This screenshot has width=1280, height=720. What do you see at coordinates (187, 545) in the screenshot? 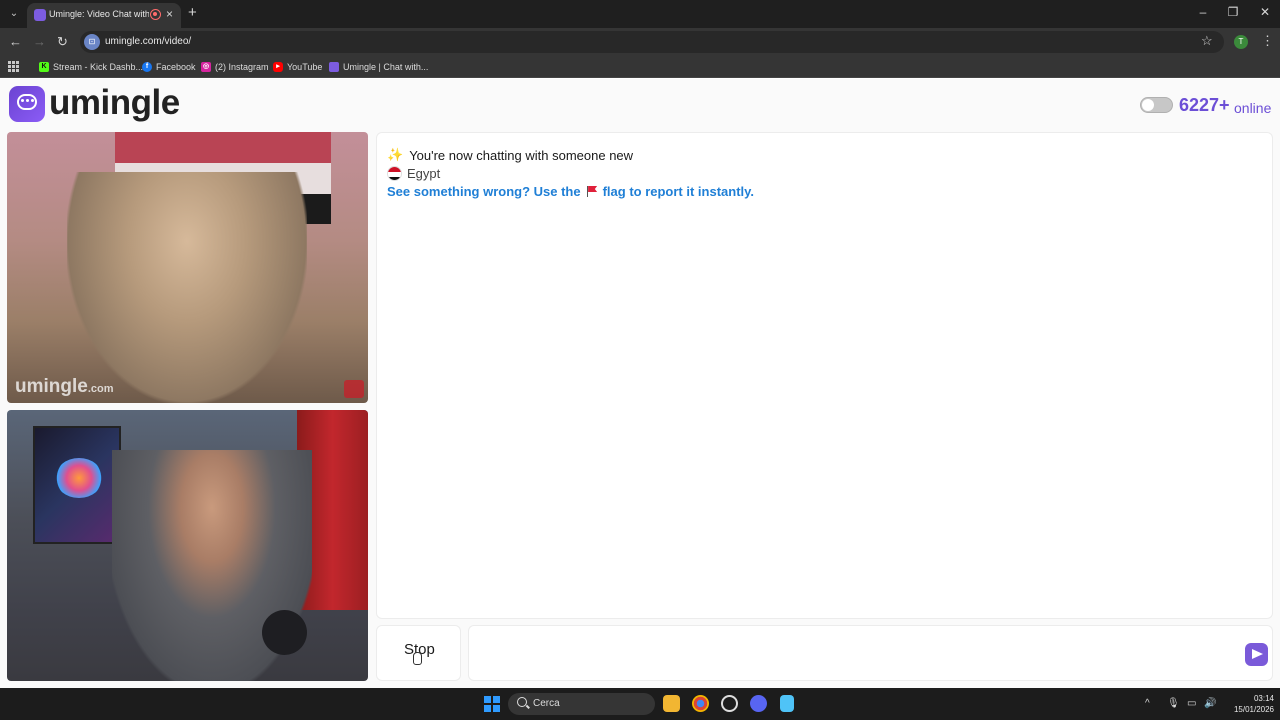
I see `self-video` at bounding box center [187, 545].